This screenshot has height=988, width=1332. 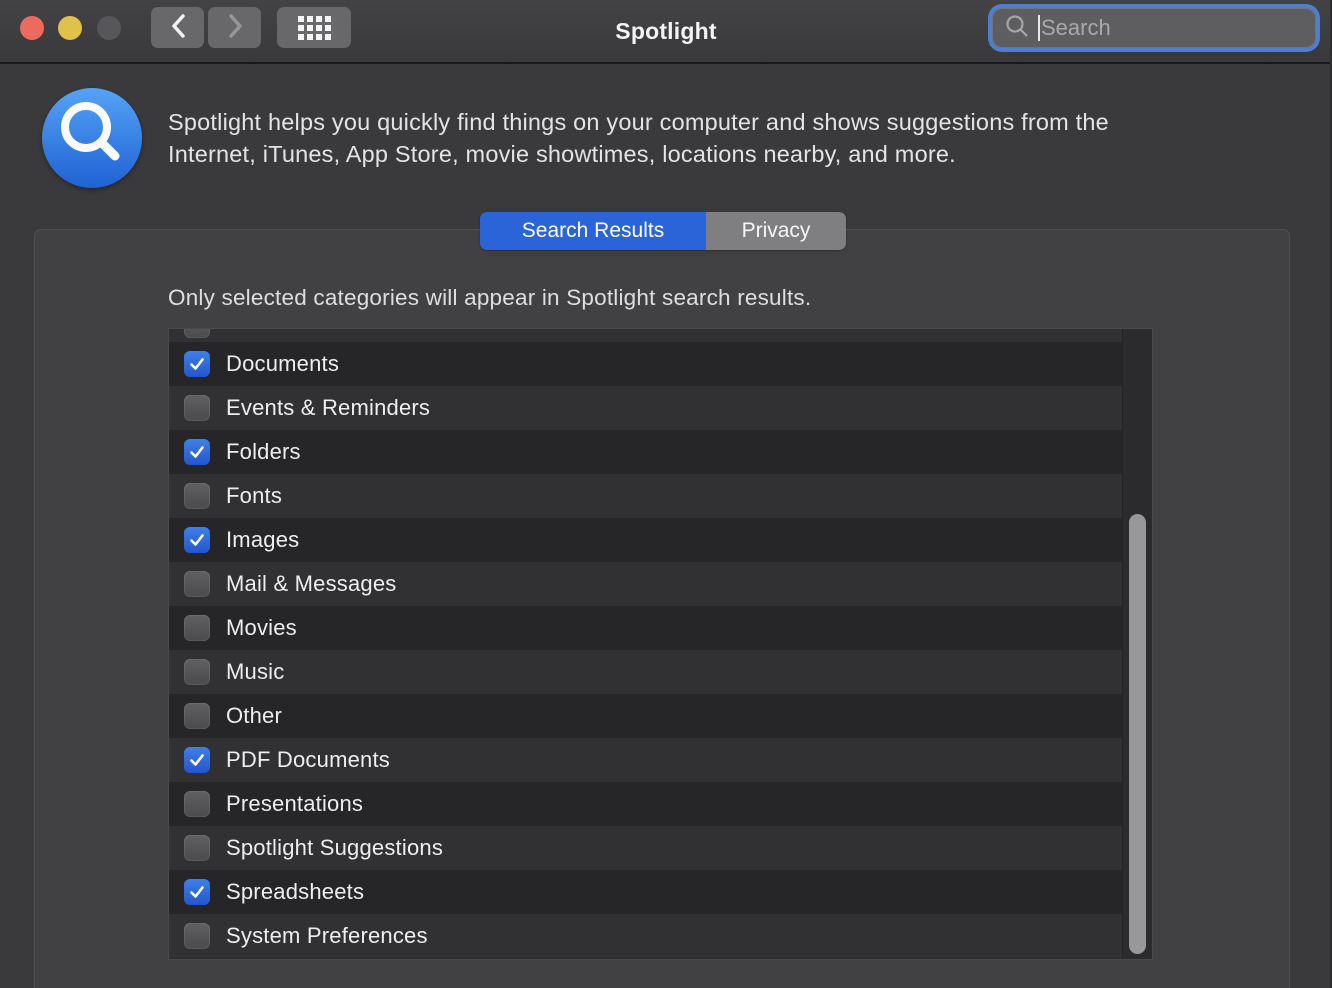 I want to click on category-label: Spreadsheets, so click(x=295, y=891).